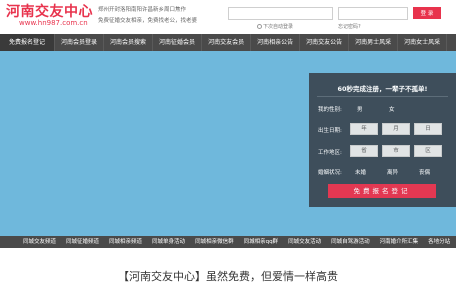  What do you see at coordinates (259, 26) in the screenshot?
I see `remember-radio-icon` at bounding box center [259, 26].